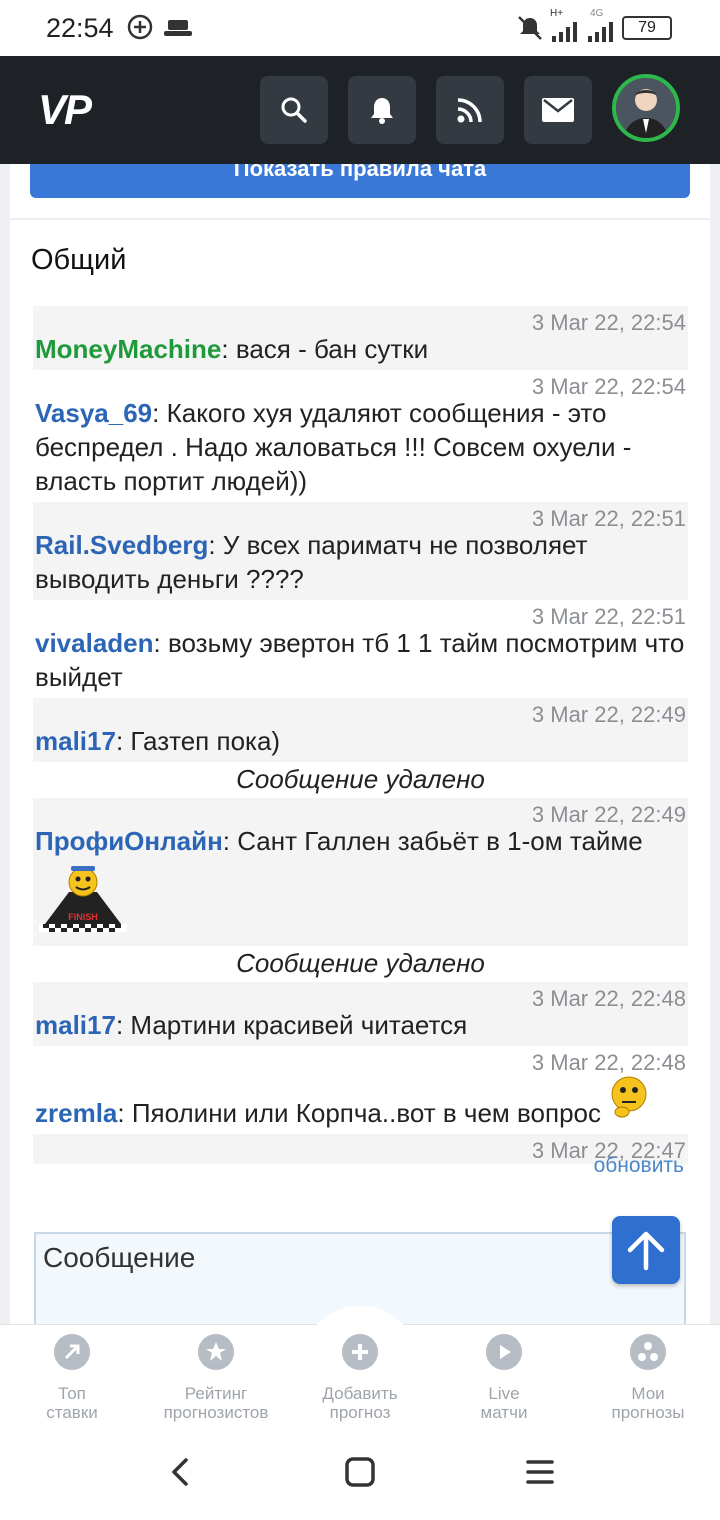 The height and width of the screenshot is (1520, 720). Describe the element at coordinates (76, 1113) in the screenshot. I see `message-author: zremla` at that location.